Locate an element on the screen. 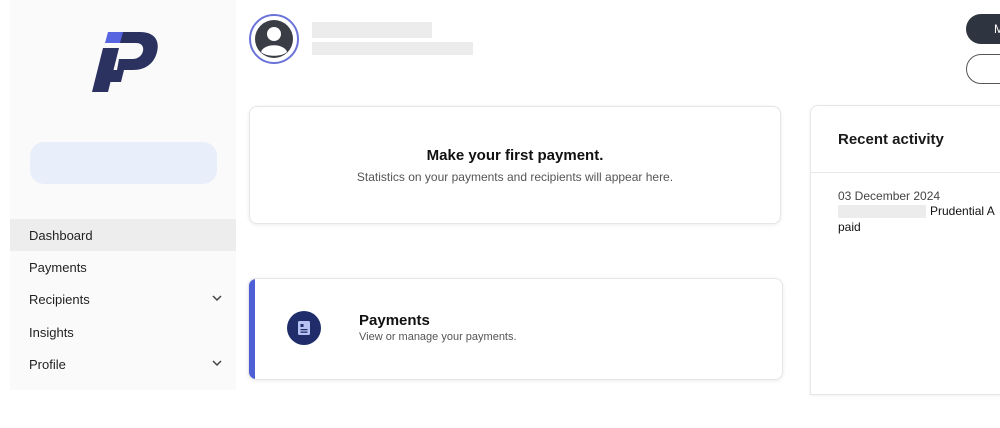  sidebar-item-label: Payments is located at coordinates (58, 268).